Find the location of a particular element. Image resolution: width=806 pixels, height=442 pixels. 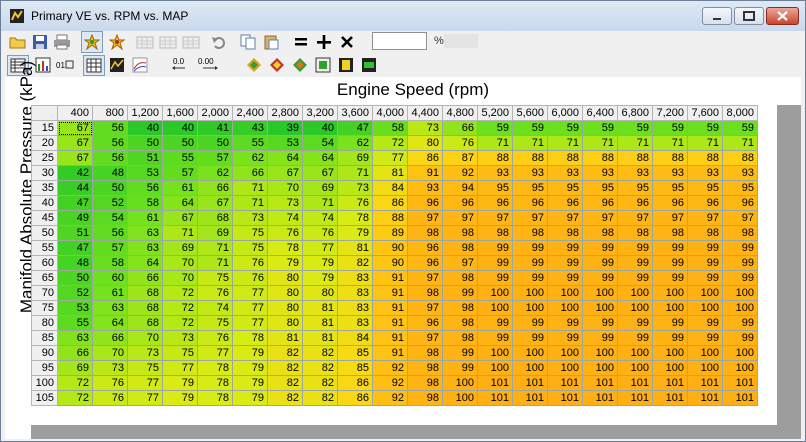

ve-cell: 60 is located at coordinates (110, 278).